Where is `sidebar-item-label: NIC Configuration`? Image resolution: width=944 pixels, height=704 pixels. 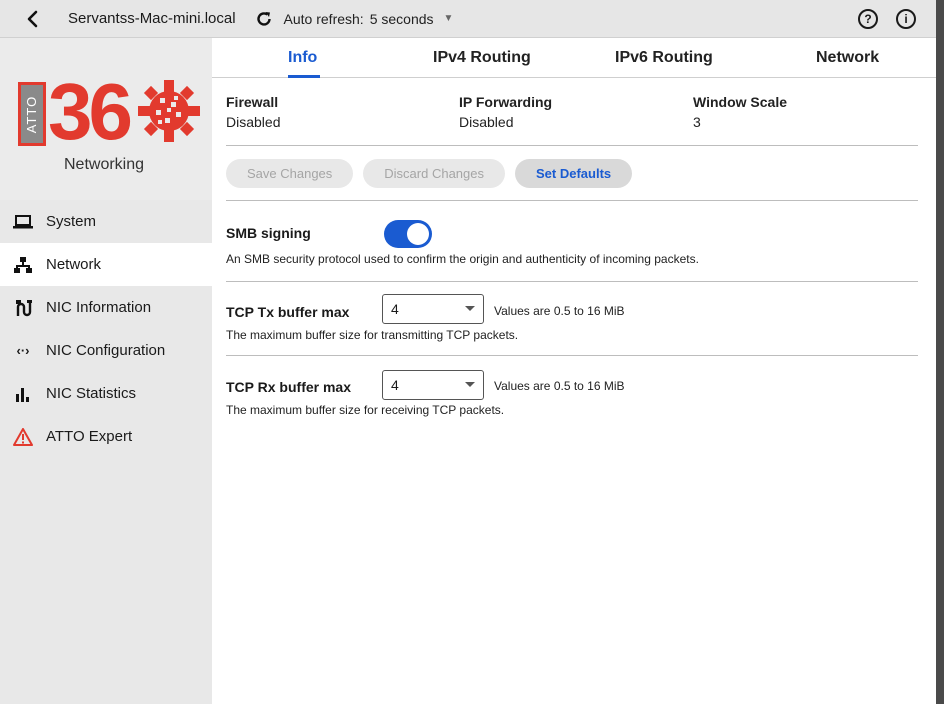
sidebar-item-label: NIC Configuration is located at coordinates (106, 350).